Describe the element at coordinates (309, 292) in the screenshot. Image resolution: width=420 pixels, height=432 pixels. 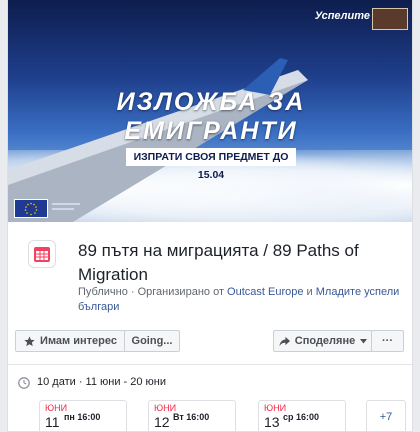
I see `and-label: и` at that location.